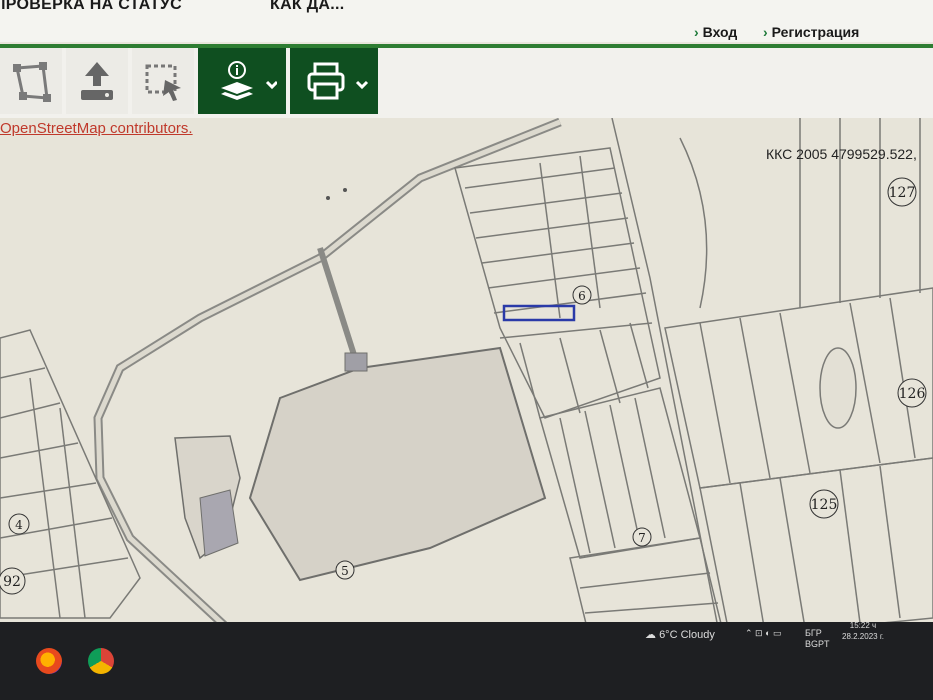 This screenshot has width=933, height=700. Describe the element at coordinates (863, 631) in the screenshot. I see `system-clock: 15:22 ч 28.2.2023 г.` at that location.